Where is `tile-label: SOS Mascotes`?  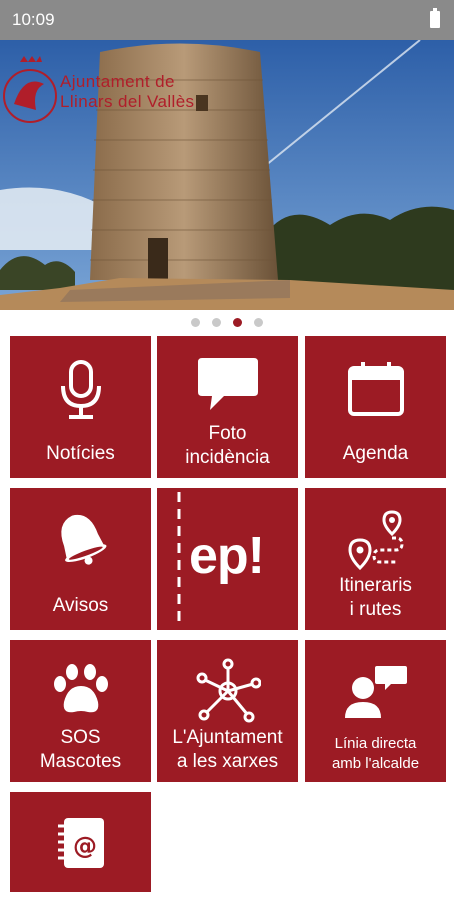 tile-label: SOS Mascotes is located at coordinates (80, 749).